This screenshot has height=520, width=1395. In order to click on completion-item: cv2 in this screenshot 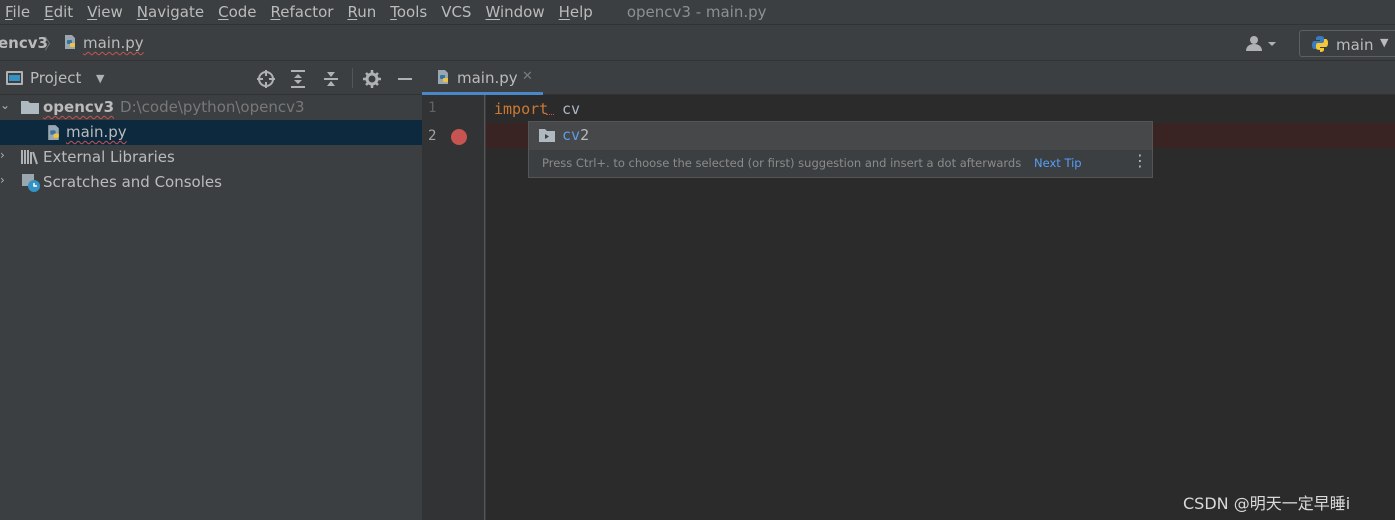, I will do `click(840, 136)`.